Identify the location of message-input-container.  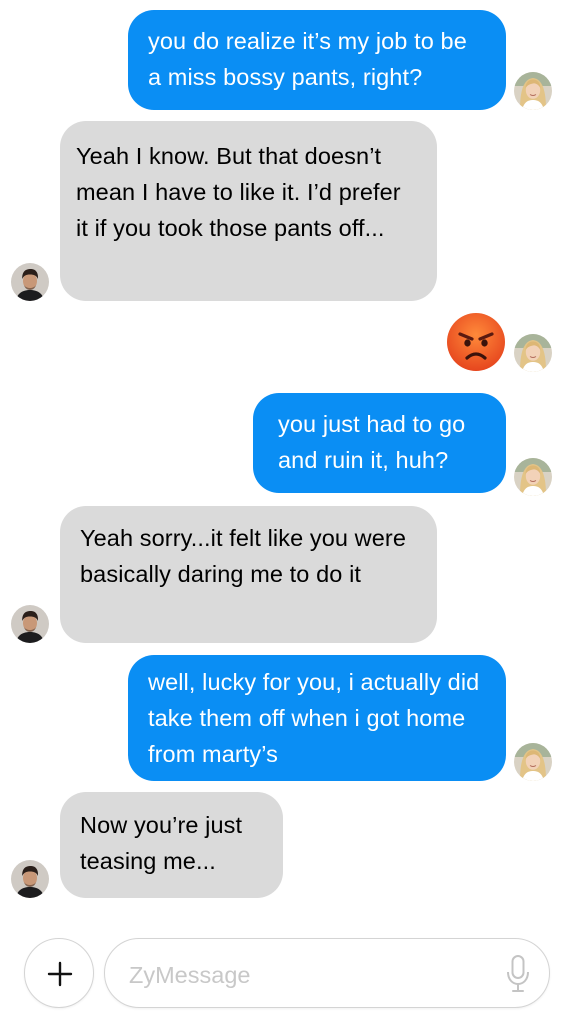
(327, 973).